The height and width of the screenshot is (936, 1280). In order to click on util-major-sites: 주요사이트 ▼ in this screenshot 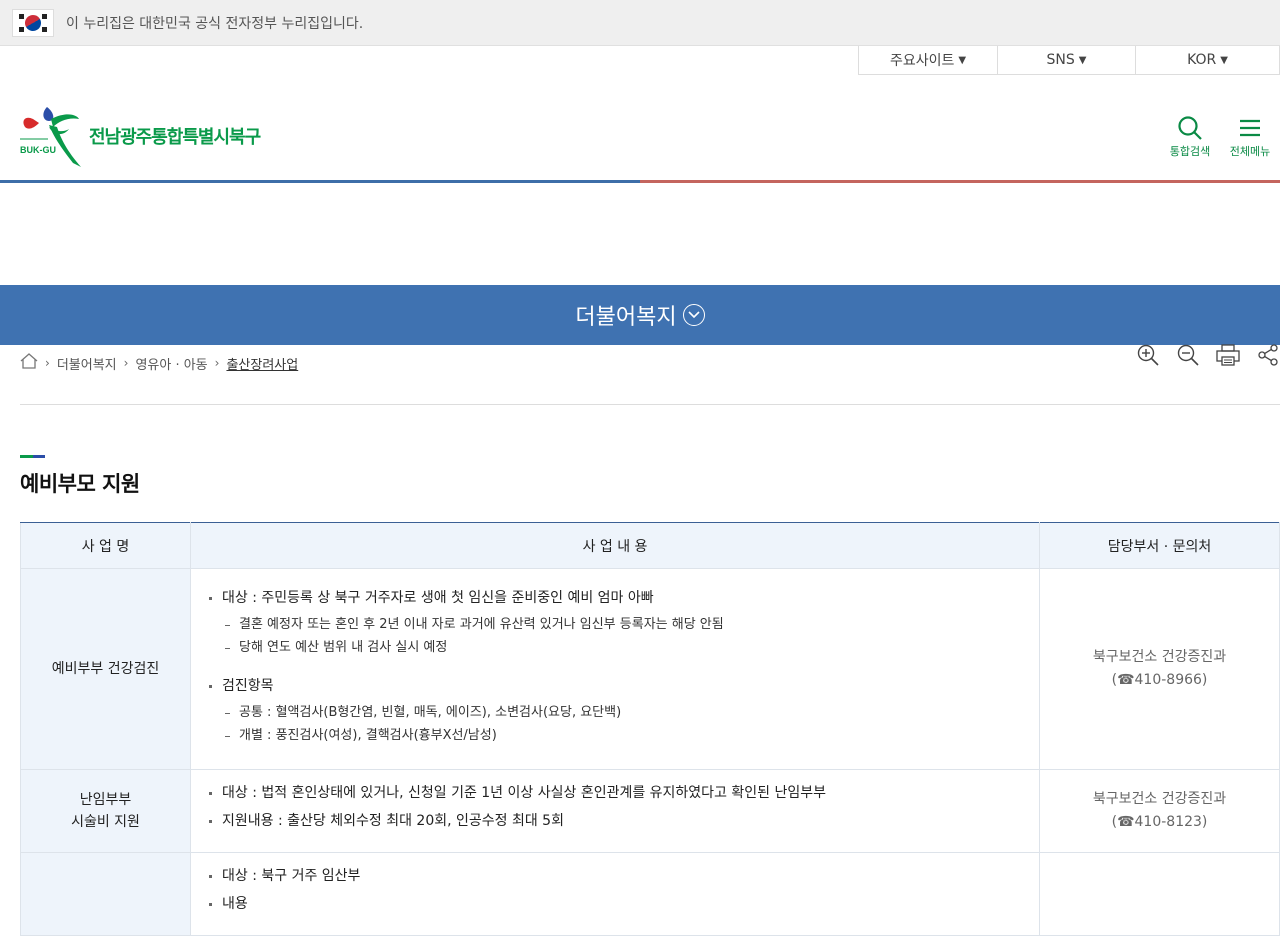, I will do `click(928, 60)`.